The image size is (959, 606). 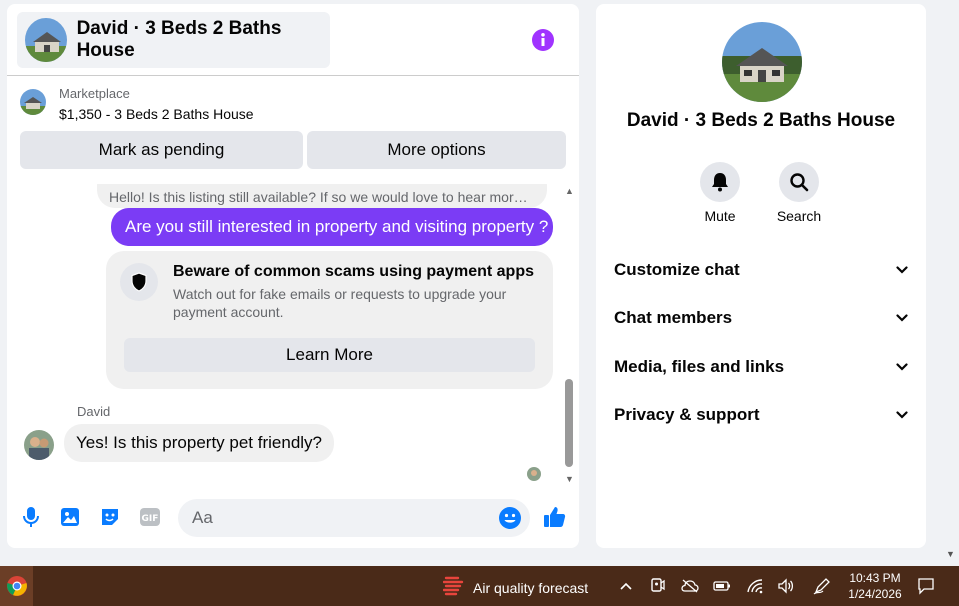 What do you see at coordinates (875, 578) in the screenshot?
I see `clock-time: 10:43 PM` at bounding box center [875, 578].